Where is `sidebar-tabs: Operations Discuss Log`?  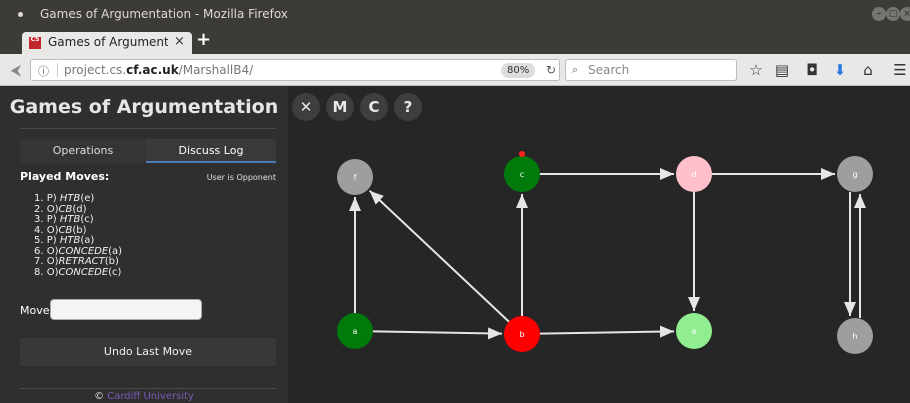
sidebar-tabs: Operations Discuss Log is located at coordinates (148, 151).